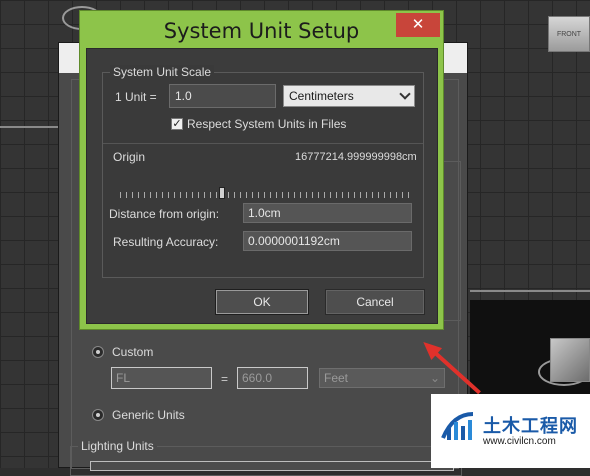 Image resolution: width=590 pixels, height=476 pixels. I want to click on distance-label: Distance from origin:, so click(164, 214).